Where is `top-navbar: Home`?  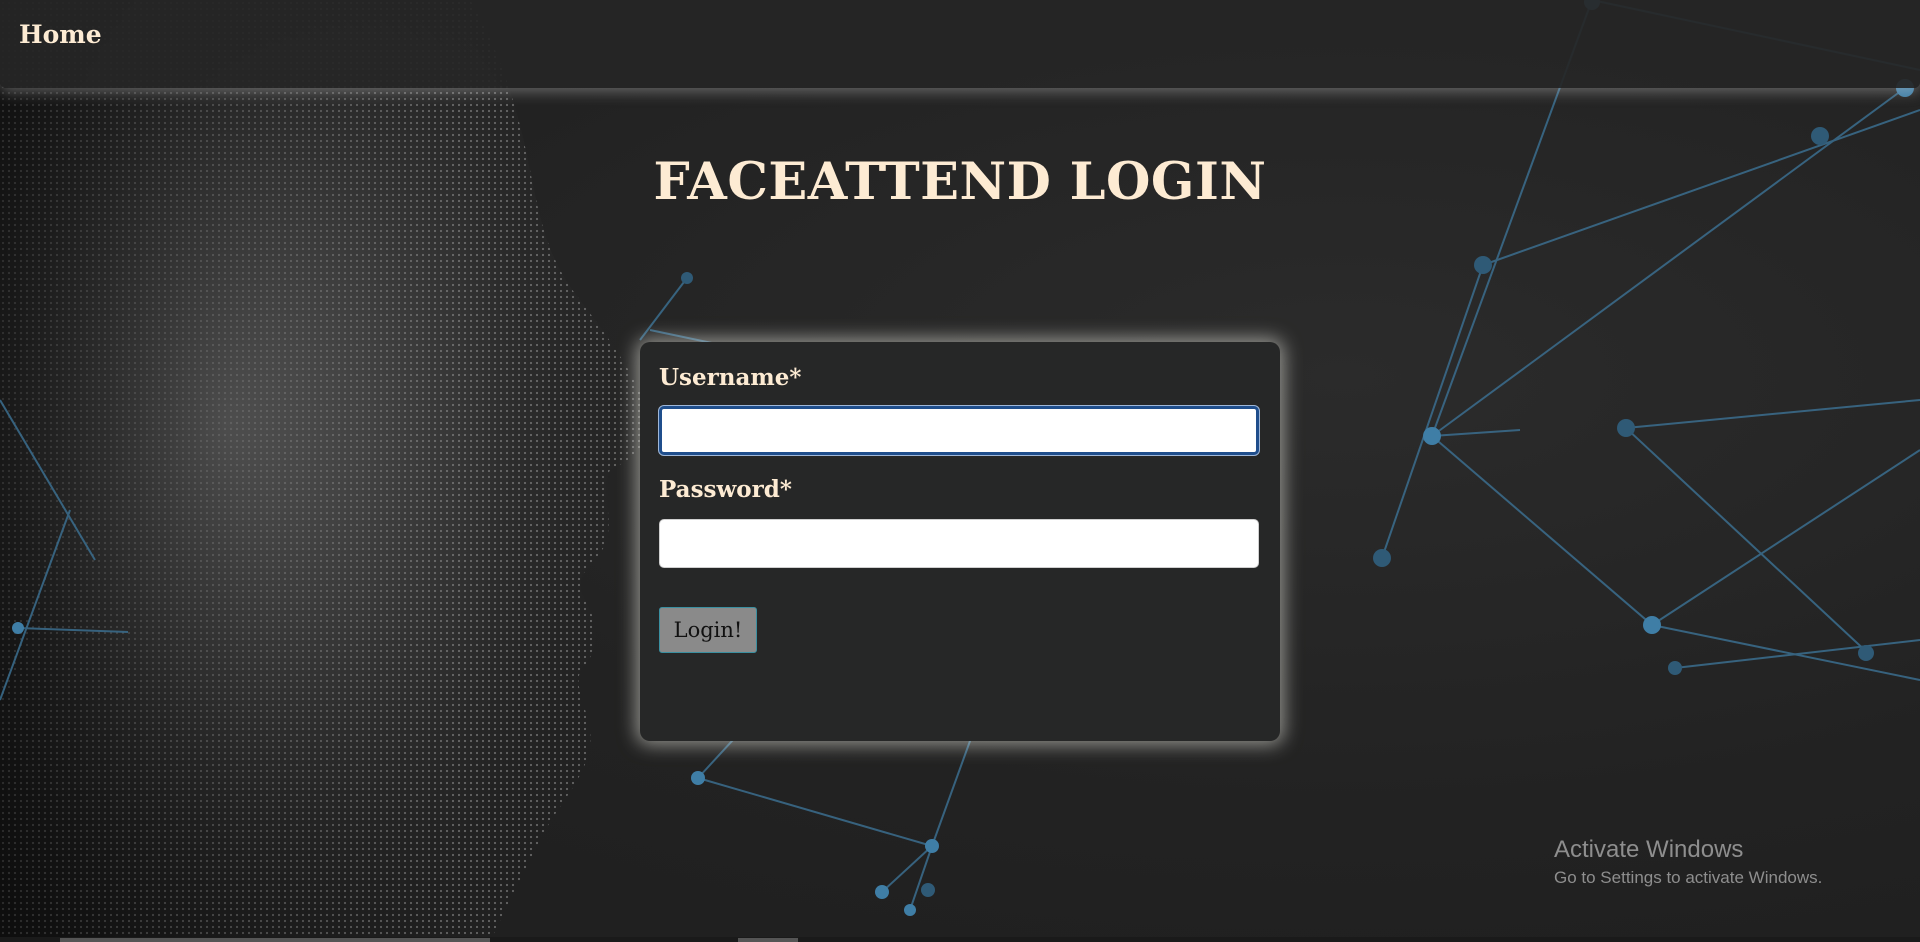
top-navbar: Home is located at coordinates (960, 44).